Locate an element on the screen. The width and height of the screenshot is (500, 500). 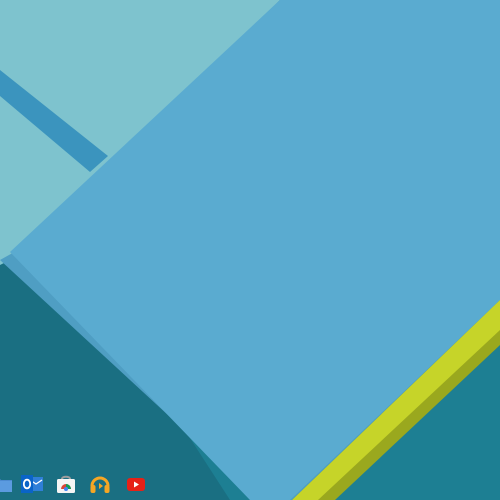
files-app-button is located at coordinates (7, 484).